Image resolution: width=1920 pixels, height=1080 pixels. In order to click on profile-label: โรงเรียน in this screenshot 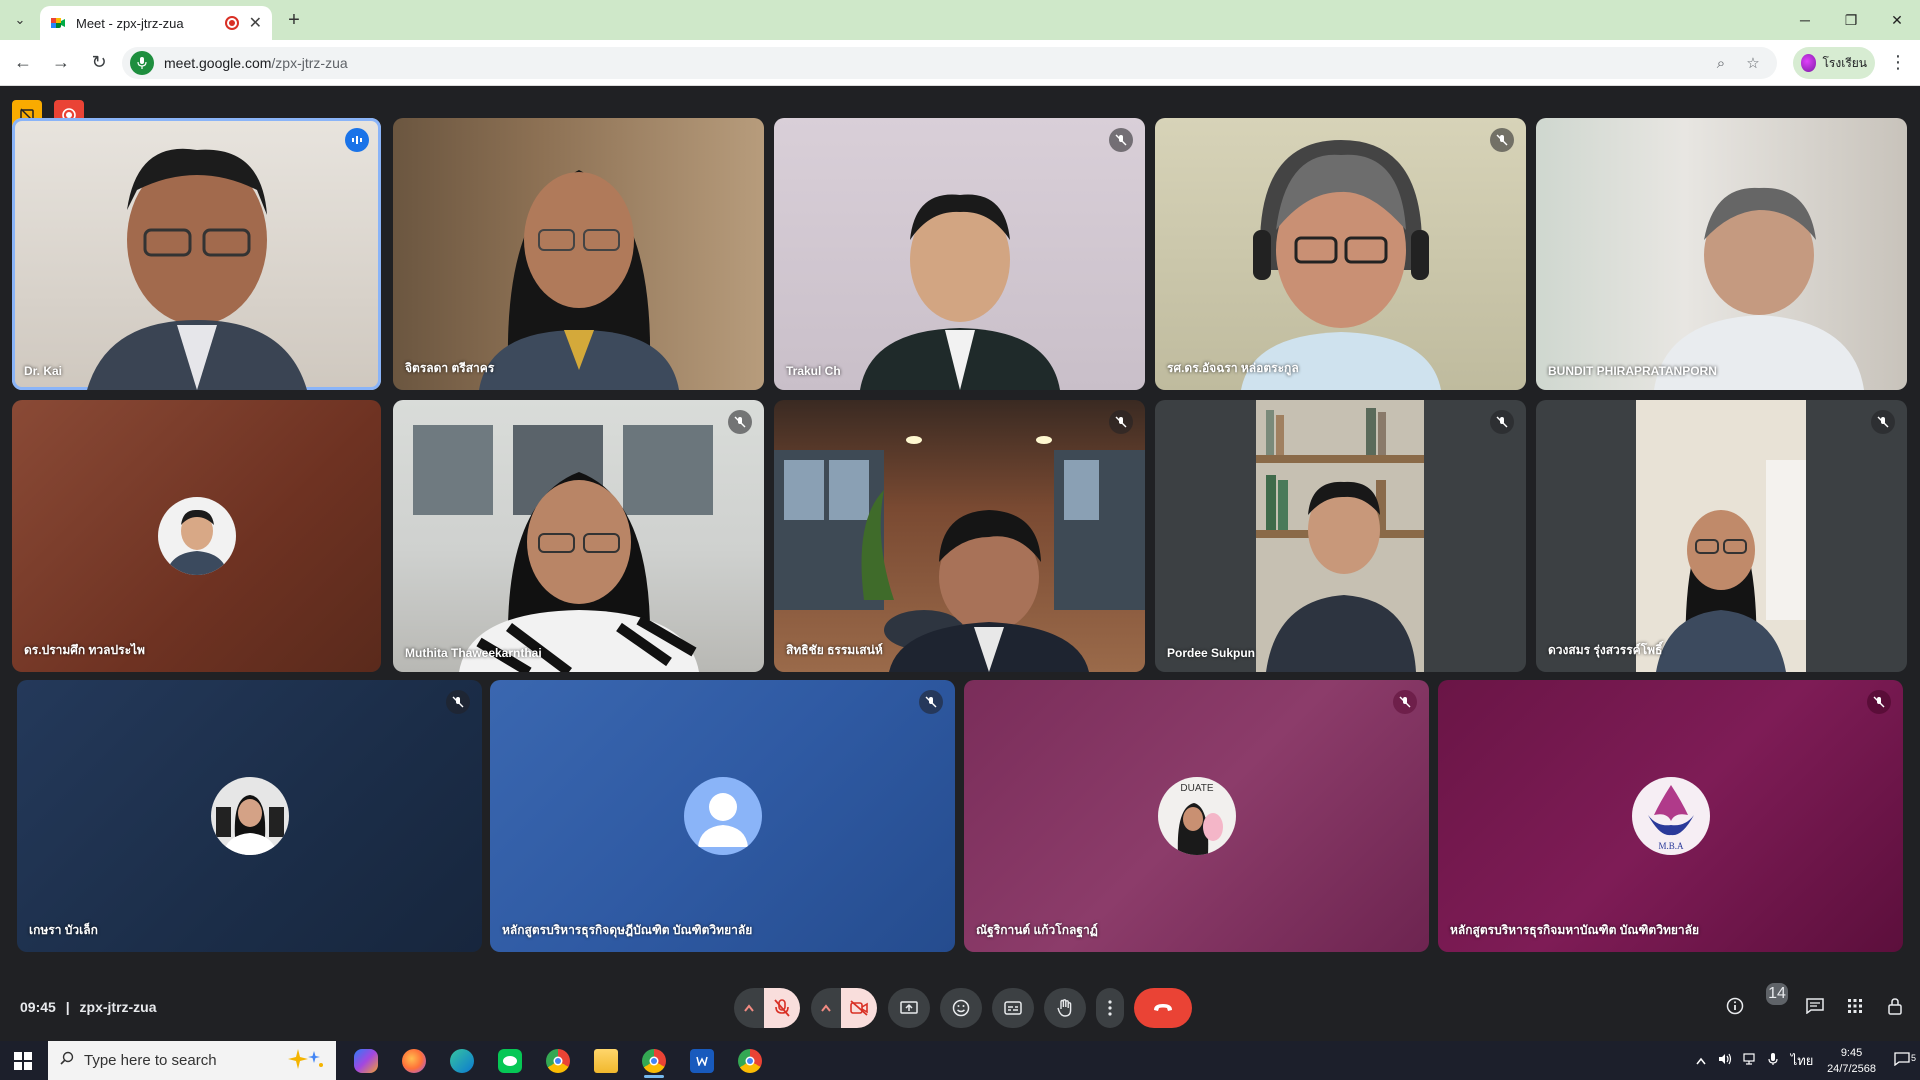, I will do `click(1844, 62)`.